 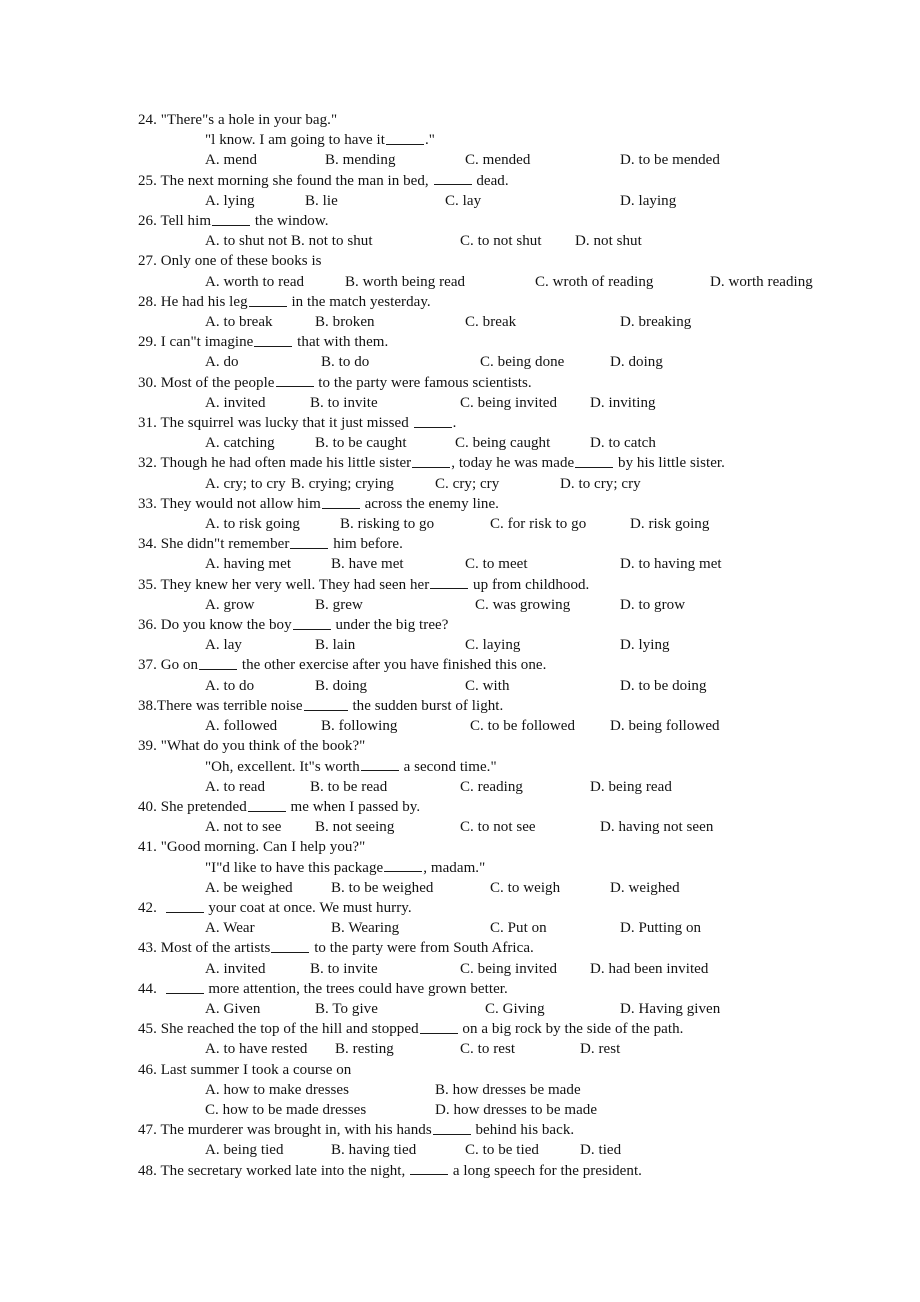 I want to click on option-choice: D. to cry; cry, so click(x=600, y=484).